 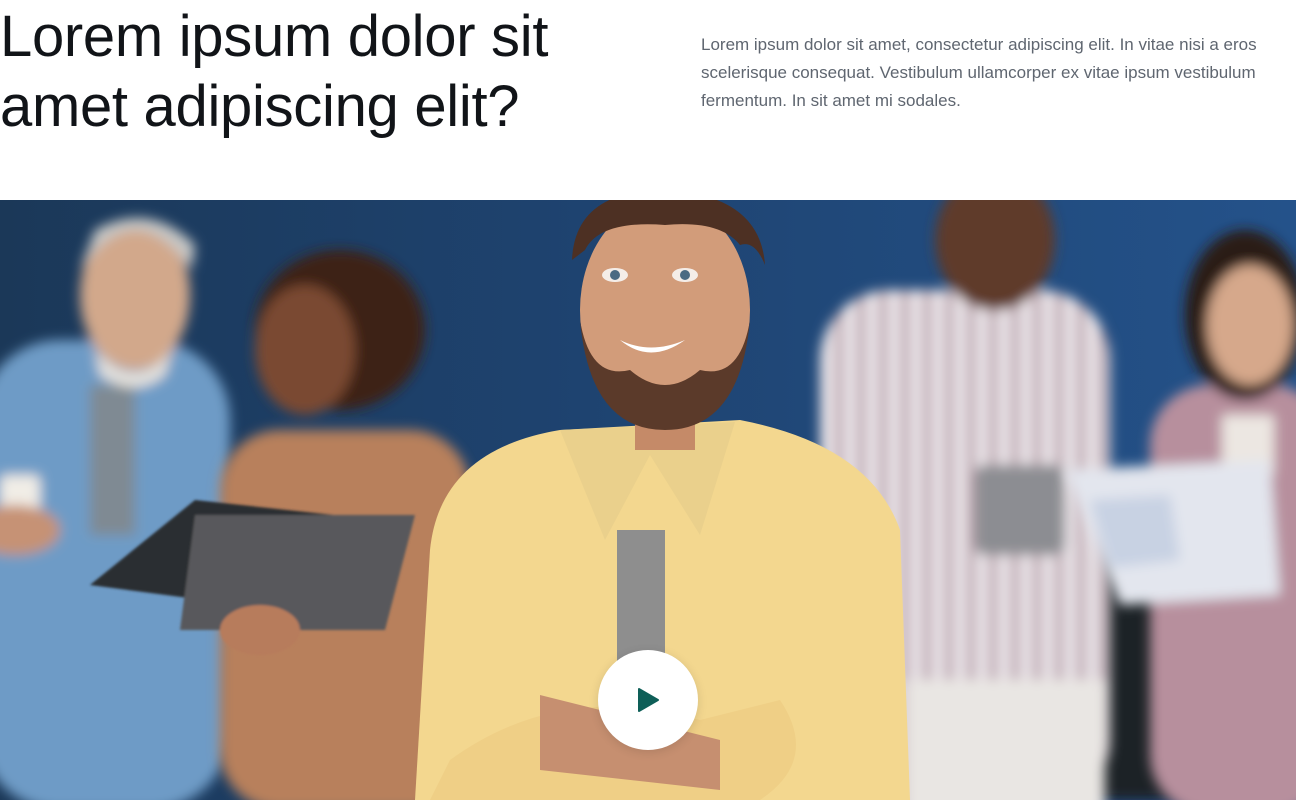 I want to click on play-icon, so click(x=648, y=700).